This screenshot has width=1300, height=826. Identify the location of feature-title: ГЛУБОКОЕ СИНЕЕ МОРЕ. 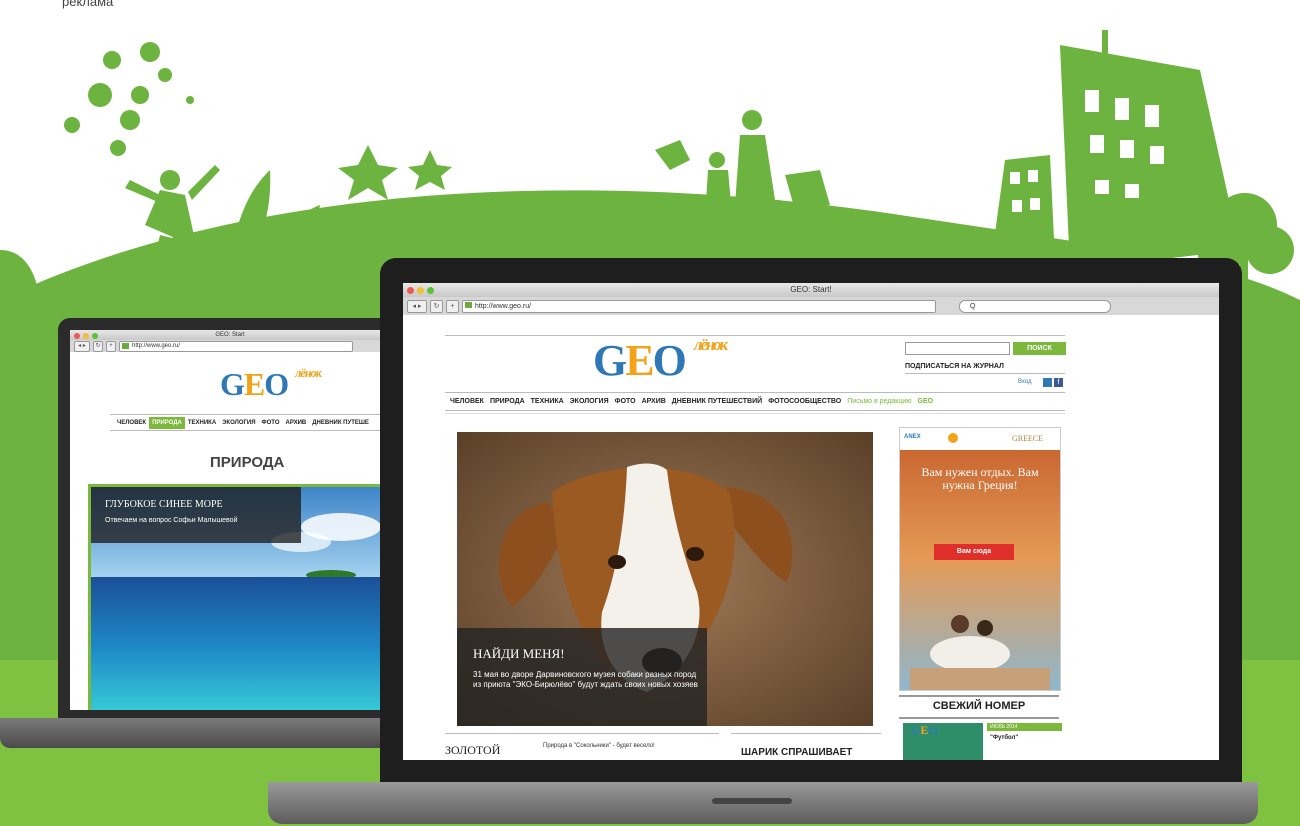
(164, 504).